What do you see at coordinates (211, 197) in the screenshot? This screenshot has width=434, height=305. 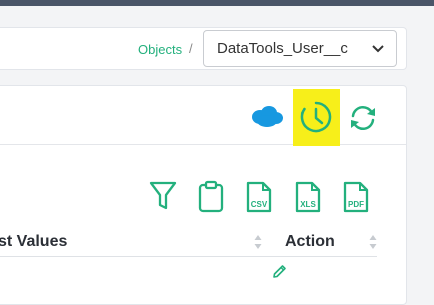 I see `clipboard-icon` at bounding box center [211, 197].